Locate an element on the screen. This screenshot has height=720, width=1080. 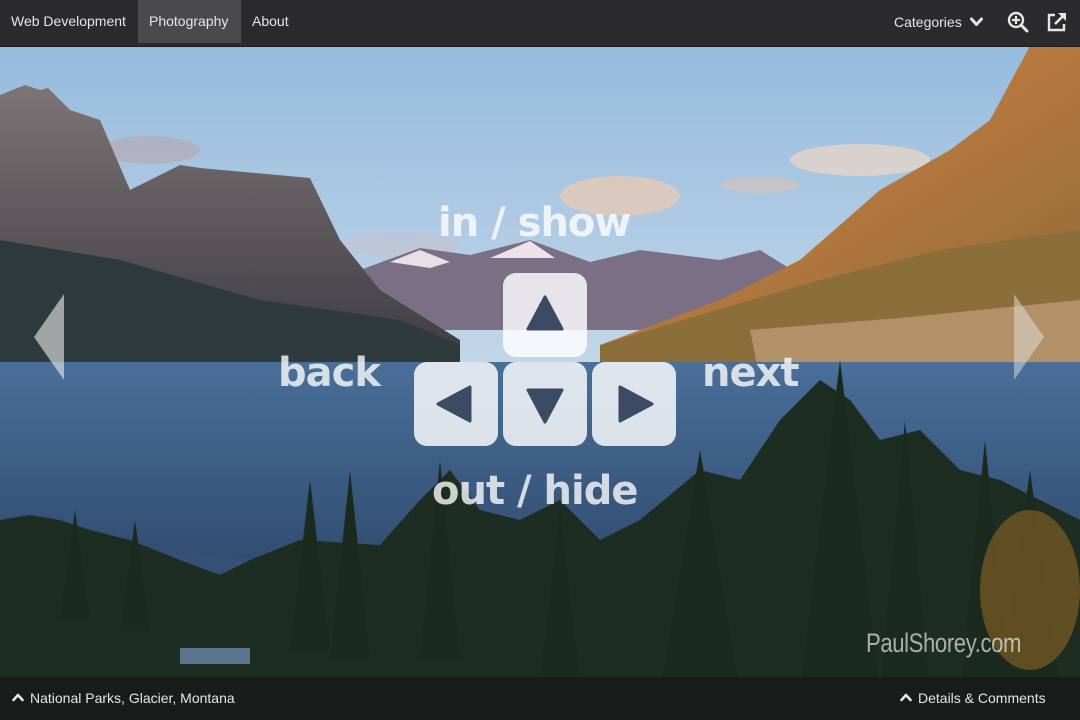
arrow-up-key is located at coordinates (545, 315).